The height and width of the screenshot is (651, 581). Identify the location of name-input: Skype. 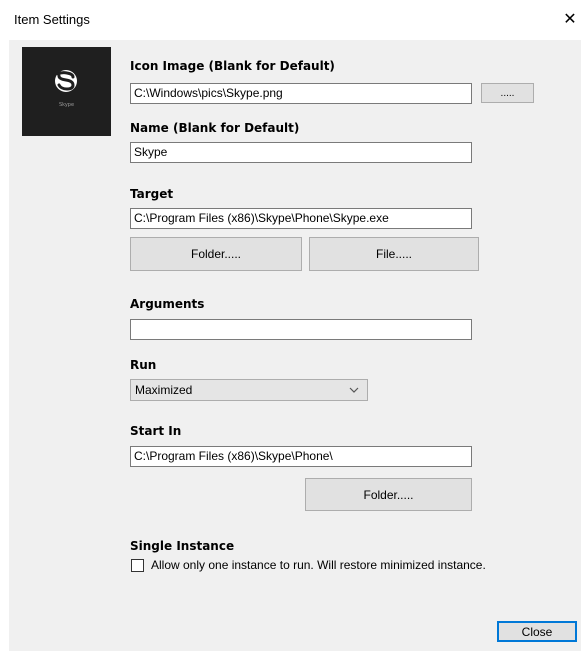
(301, 152).